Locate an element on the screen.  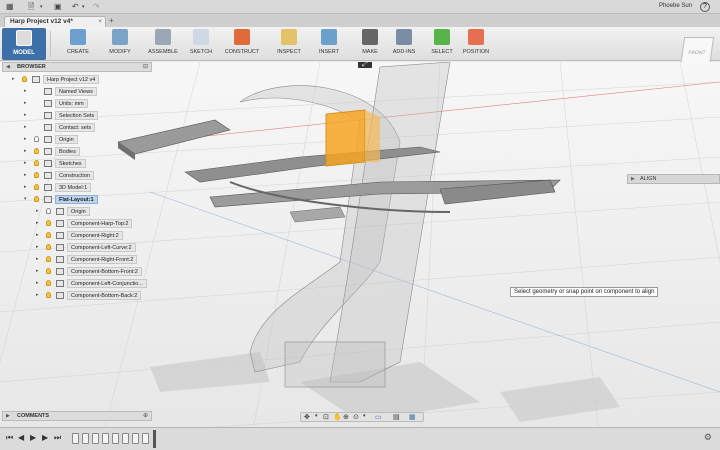
selected-component is located at coordinates (345, 138).